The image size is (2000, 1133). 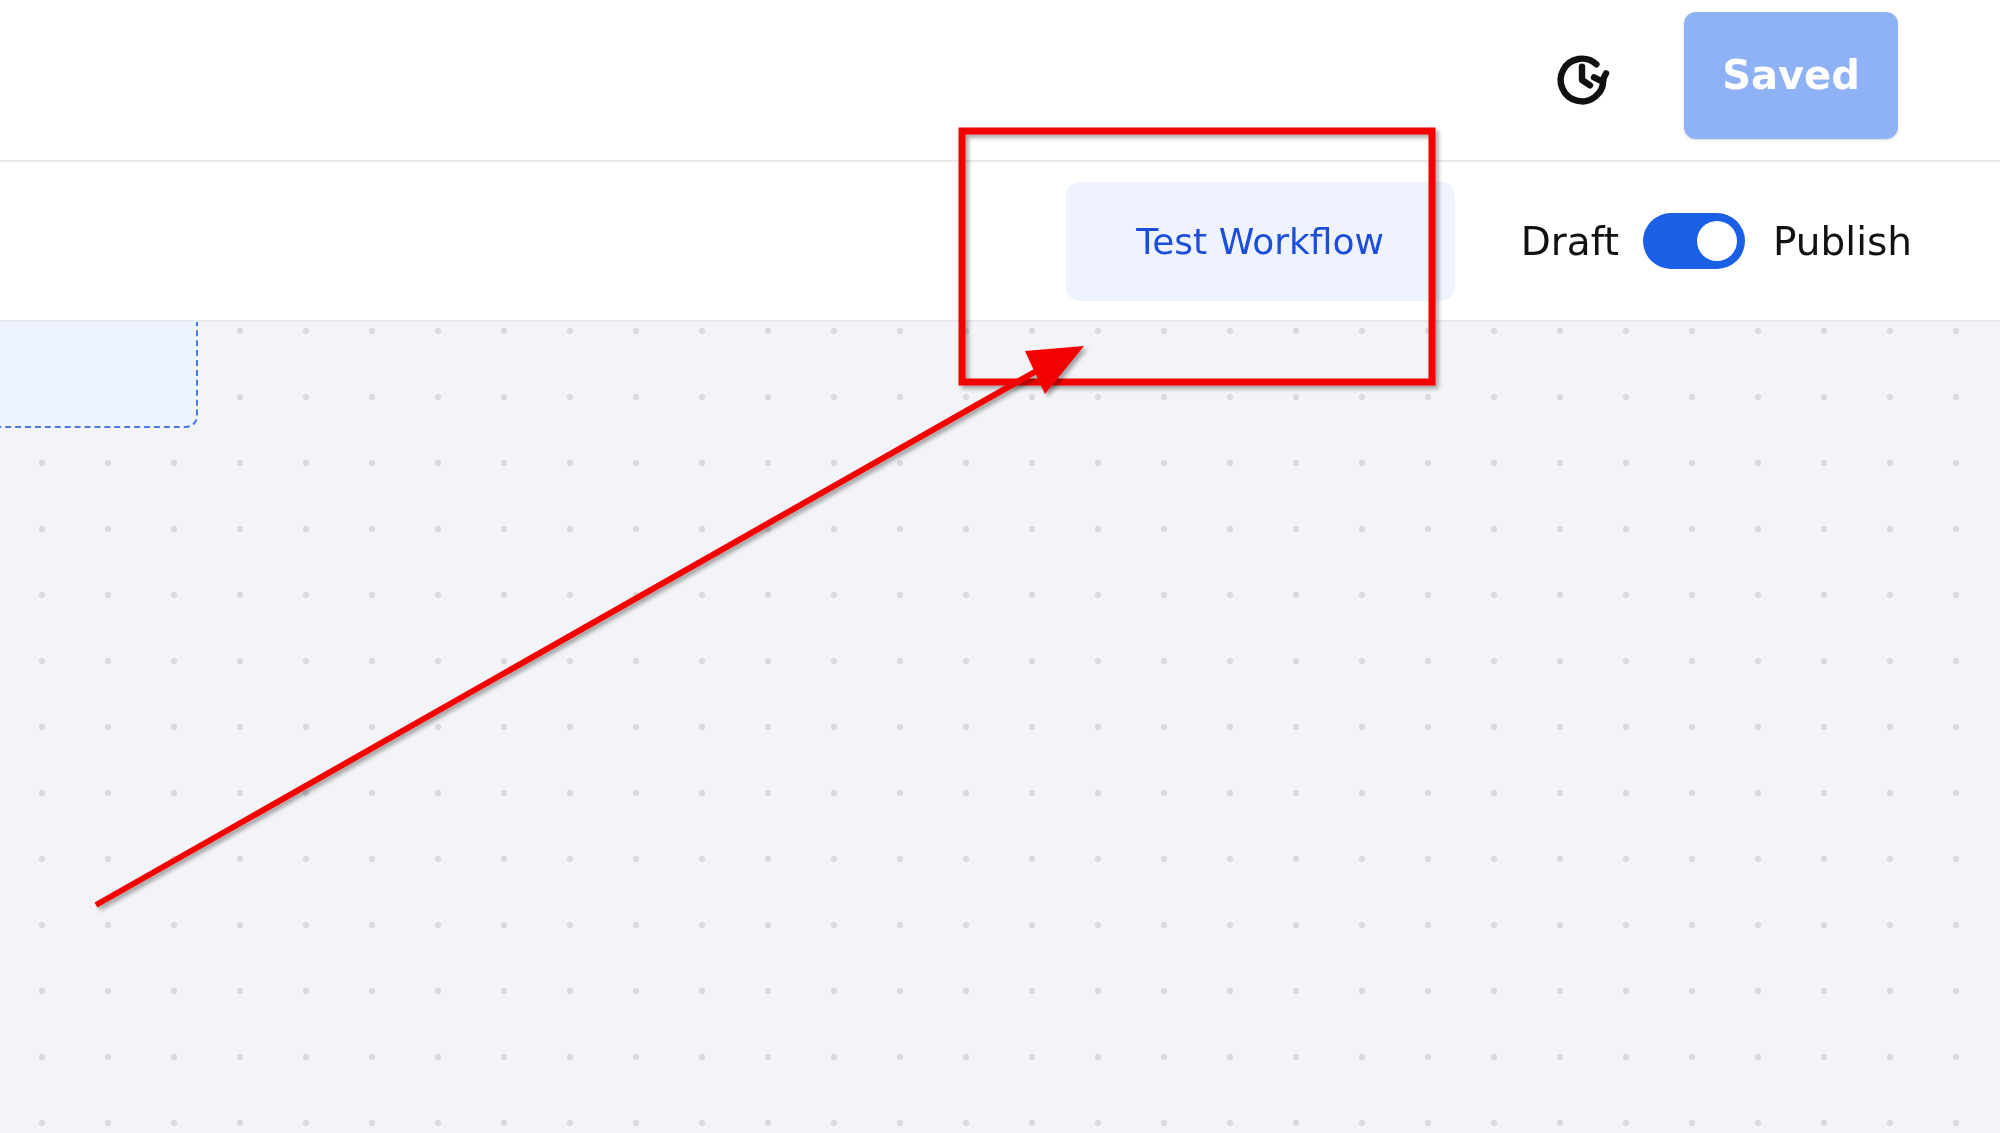 I want to click on draft-label: Draft, so click(x=1569, y=241).